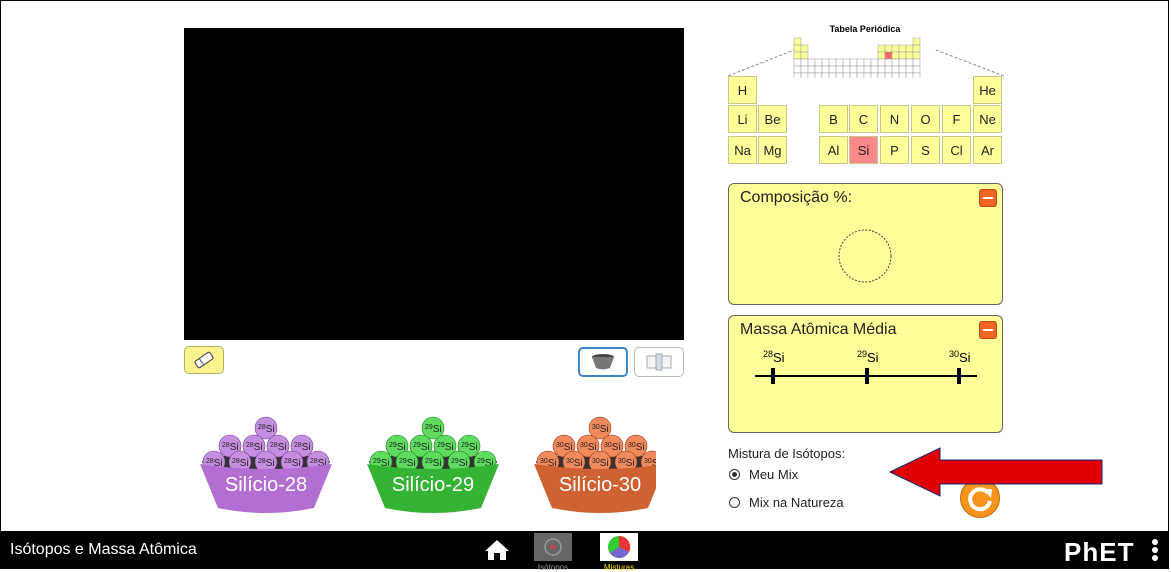 The height and width of the screenshot is (572, 1171). Describe the element at coordinates (600, 485) in the screenshot. I see `bucket-label-si30: Silício-30` at that location.